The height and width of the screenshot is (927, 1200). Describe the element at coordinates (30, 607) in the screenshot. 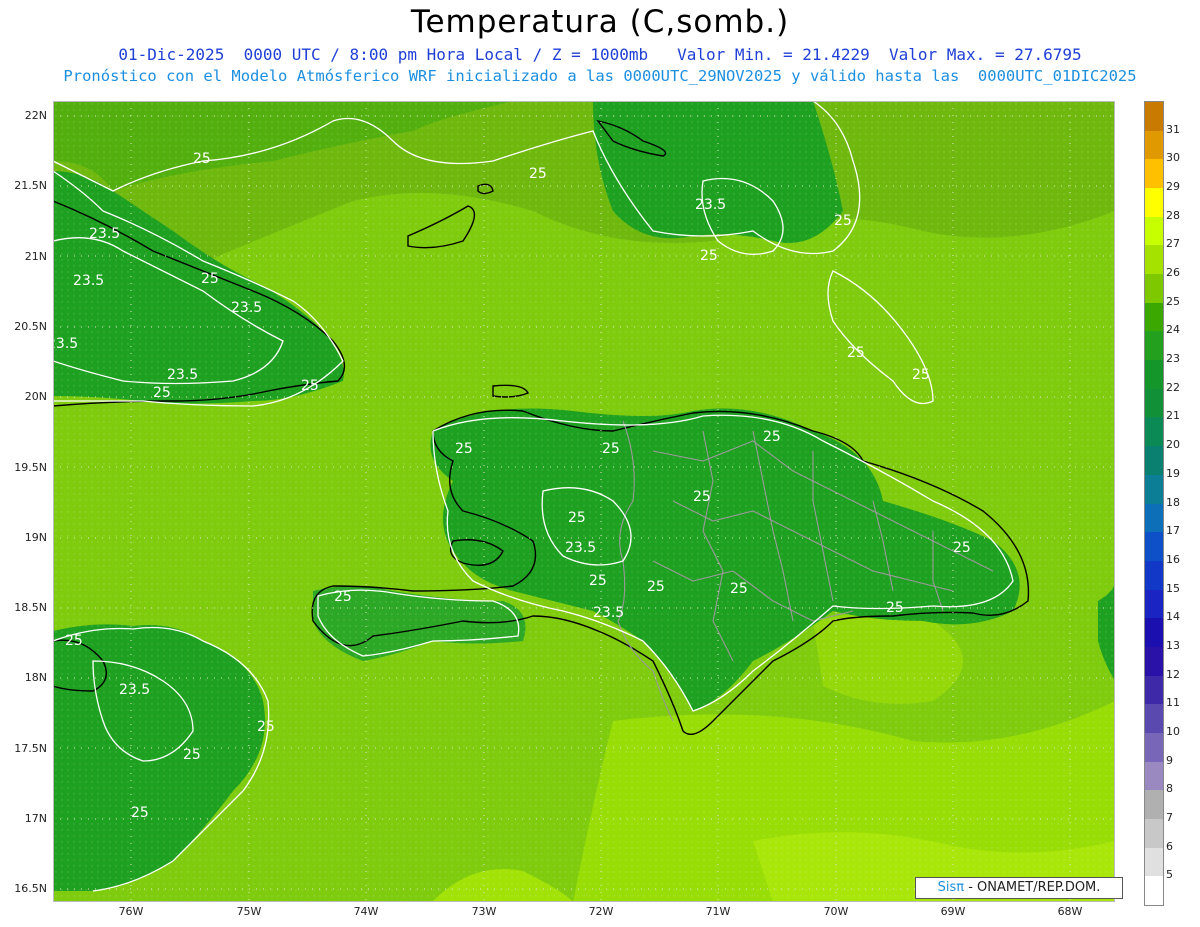

I see `lat-label: 18.5N` at that location.